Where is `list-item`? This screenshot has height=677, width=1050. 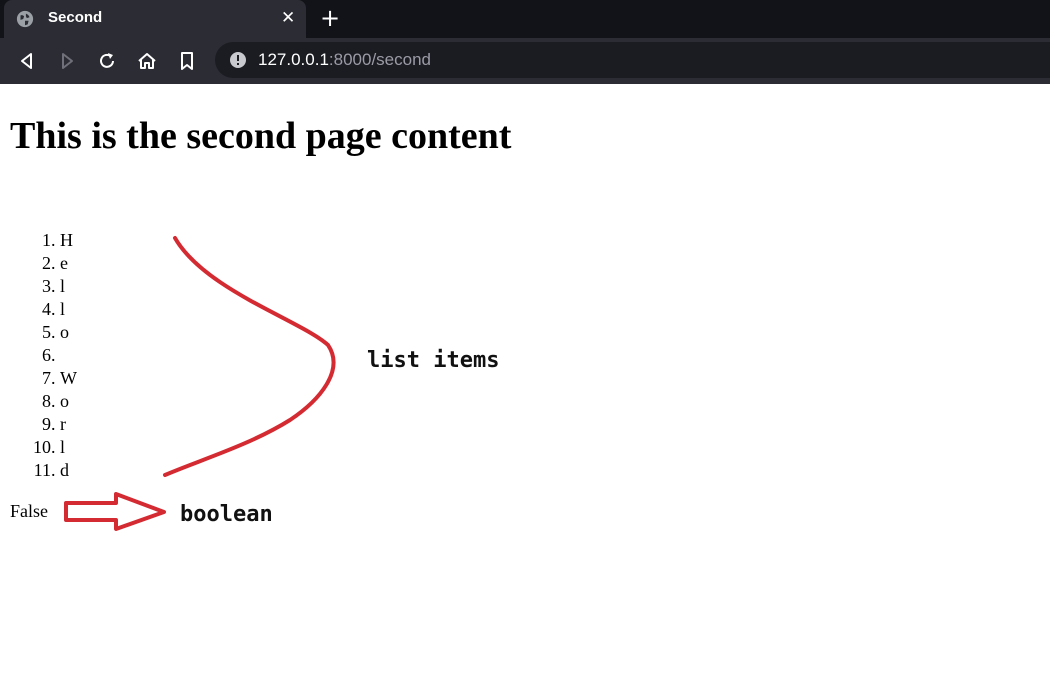
list-item is located at coordinates (68, 355).